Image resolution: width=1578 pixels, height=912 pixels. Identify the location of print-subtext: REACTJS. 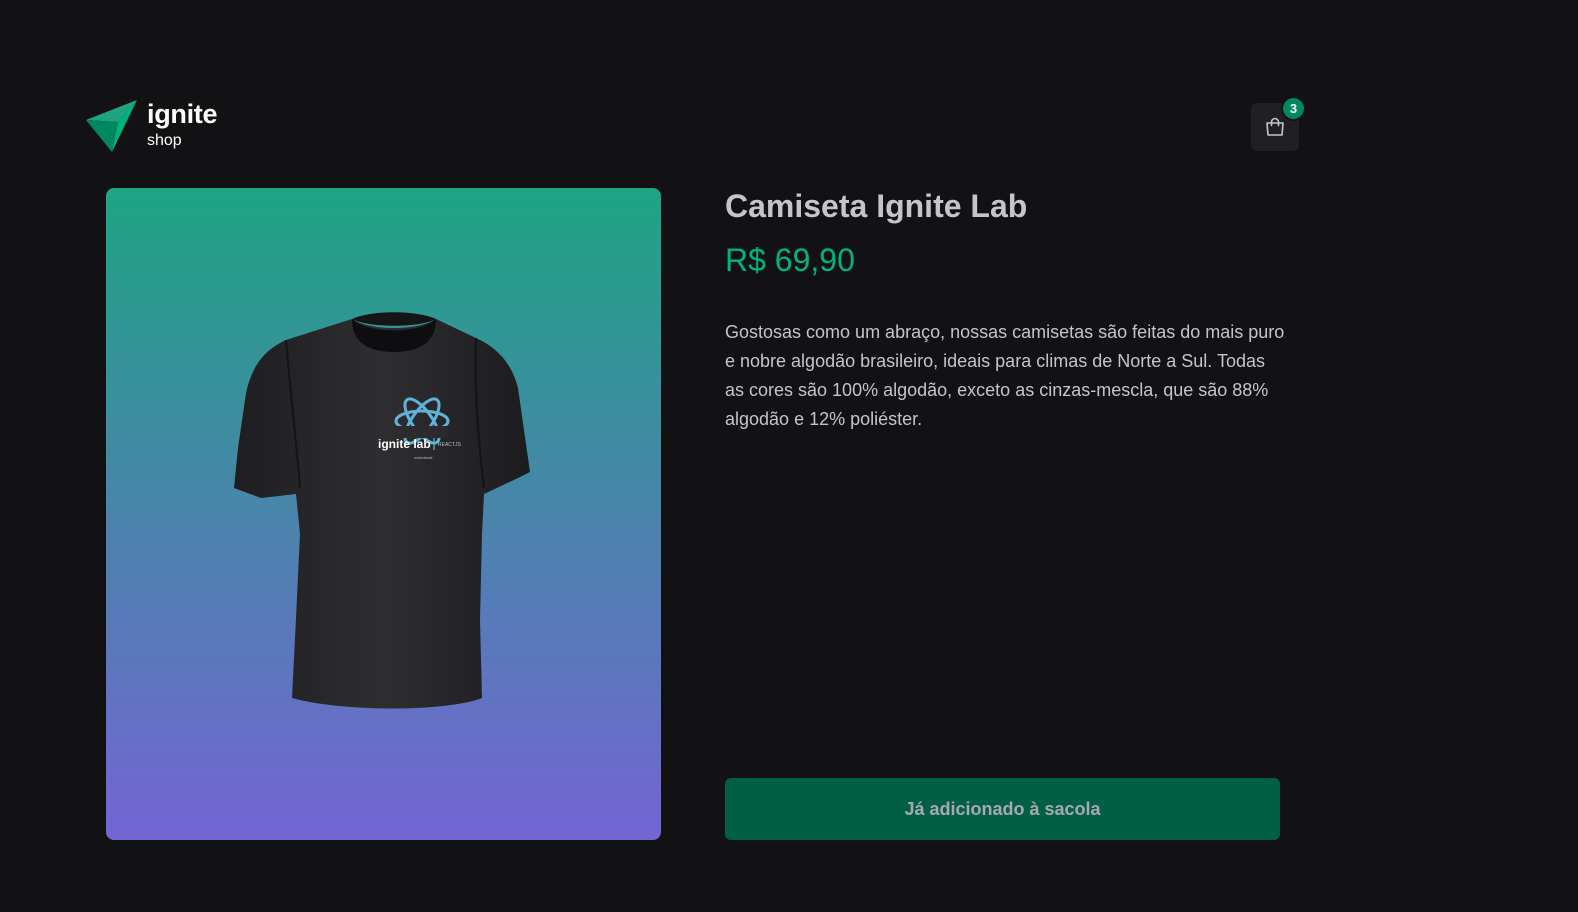
(449, 445).